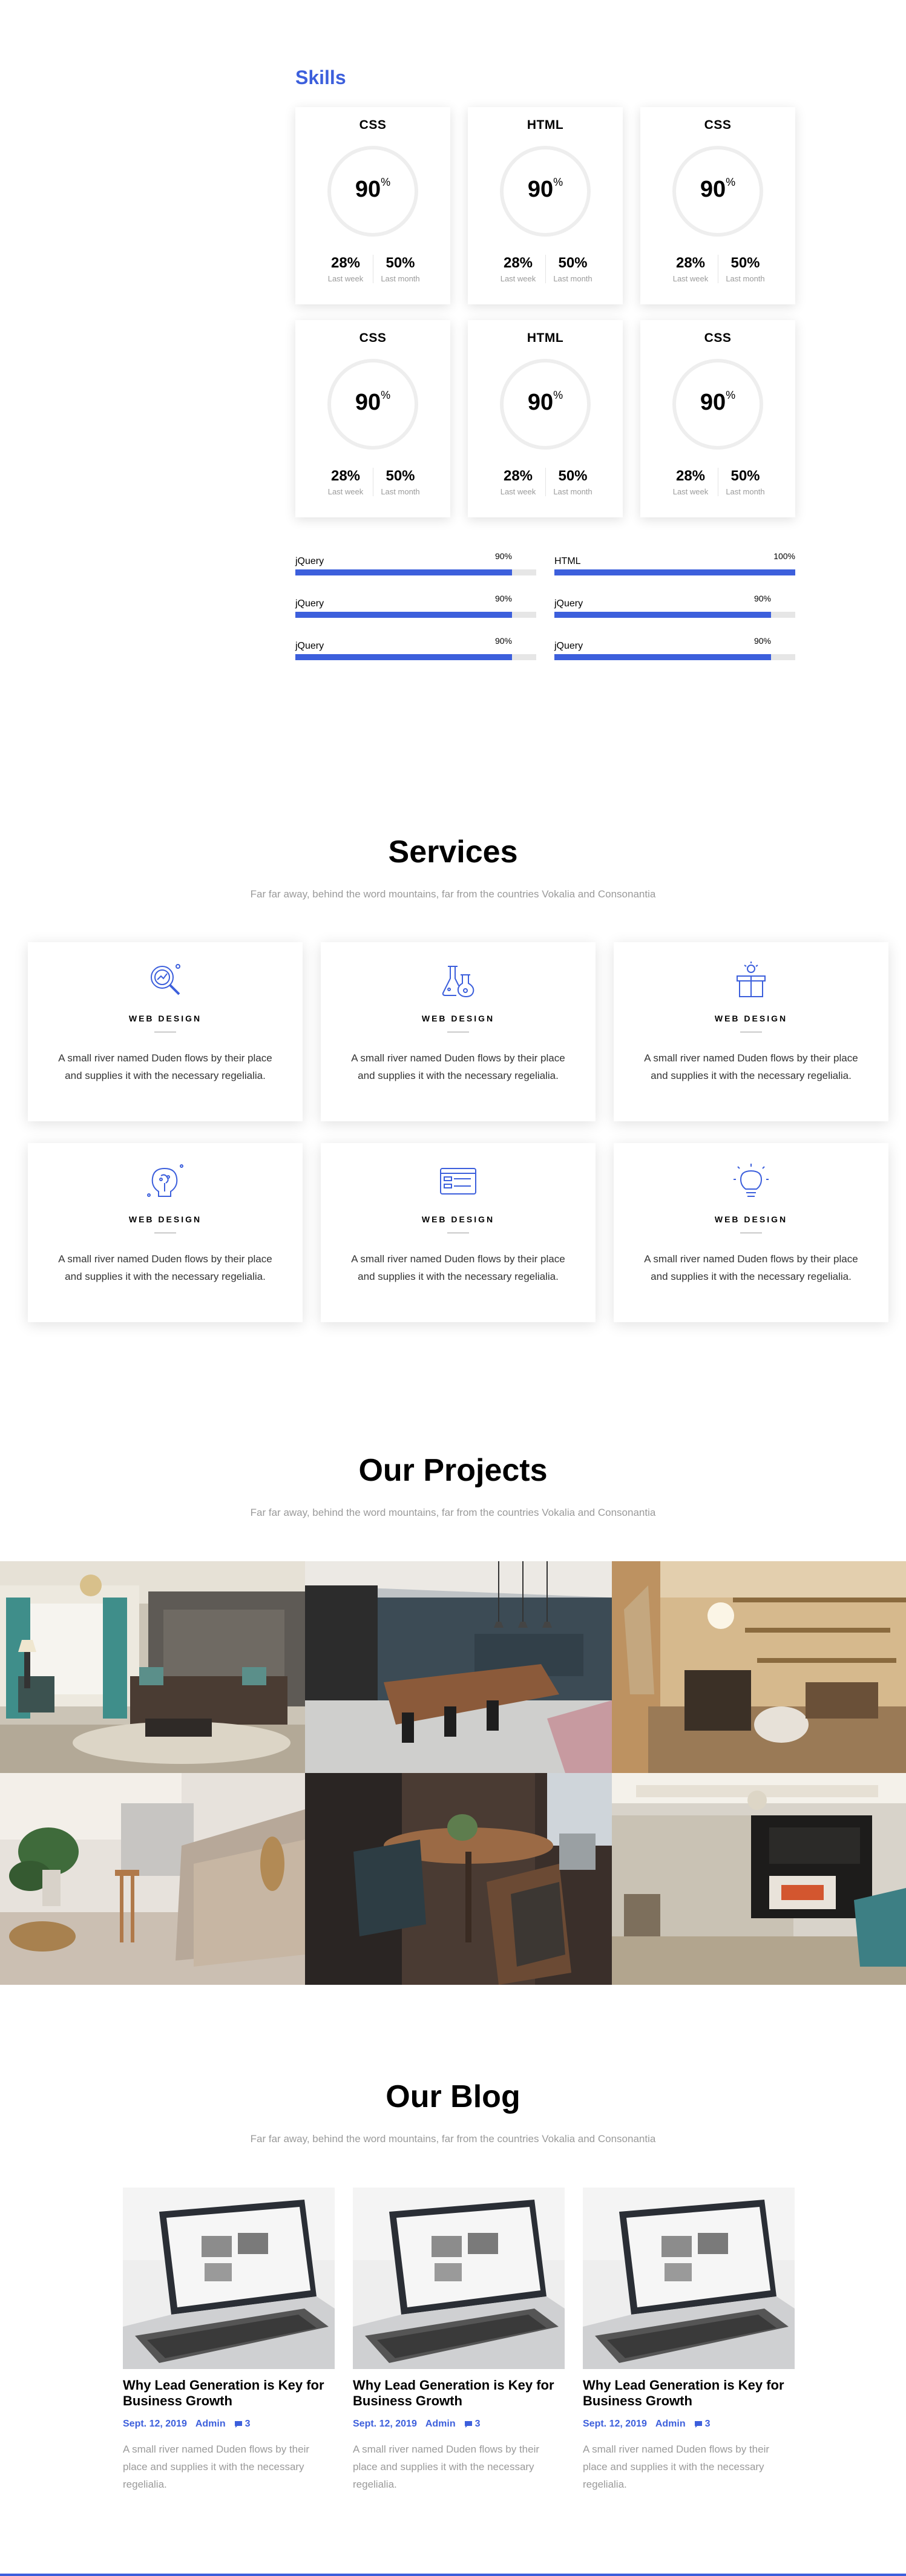  Describe the element at coordinates (751, 979) in the screenshot. I see `gift-idea-icon` at that location.